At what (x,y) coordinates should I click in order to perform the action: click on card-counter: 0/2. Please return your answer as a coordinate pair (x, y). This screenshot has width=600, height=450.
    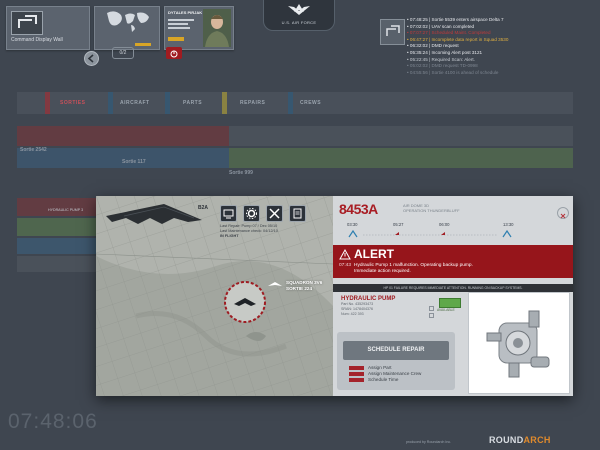
    Looking at the image, I should click on (123, 53).